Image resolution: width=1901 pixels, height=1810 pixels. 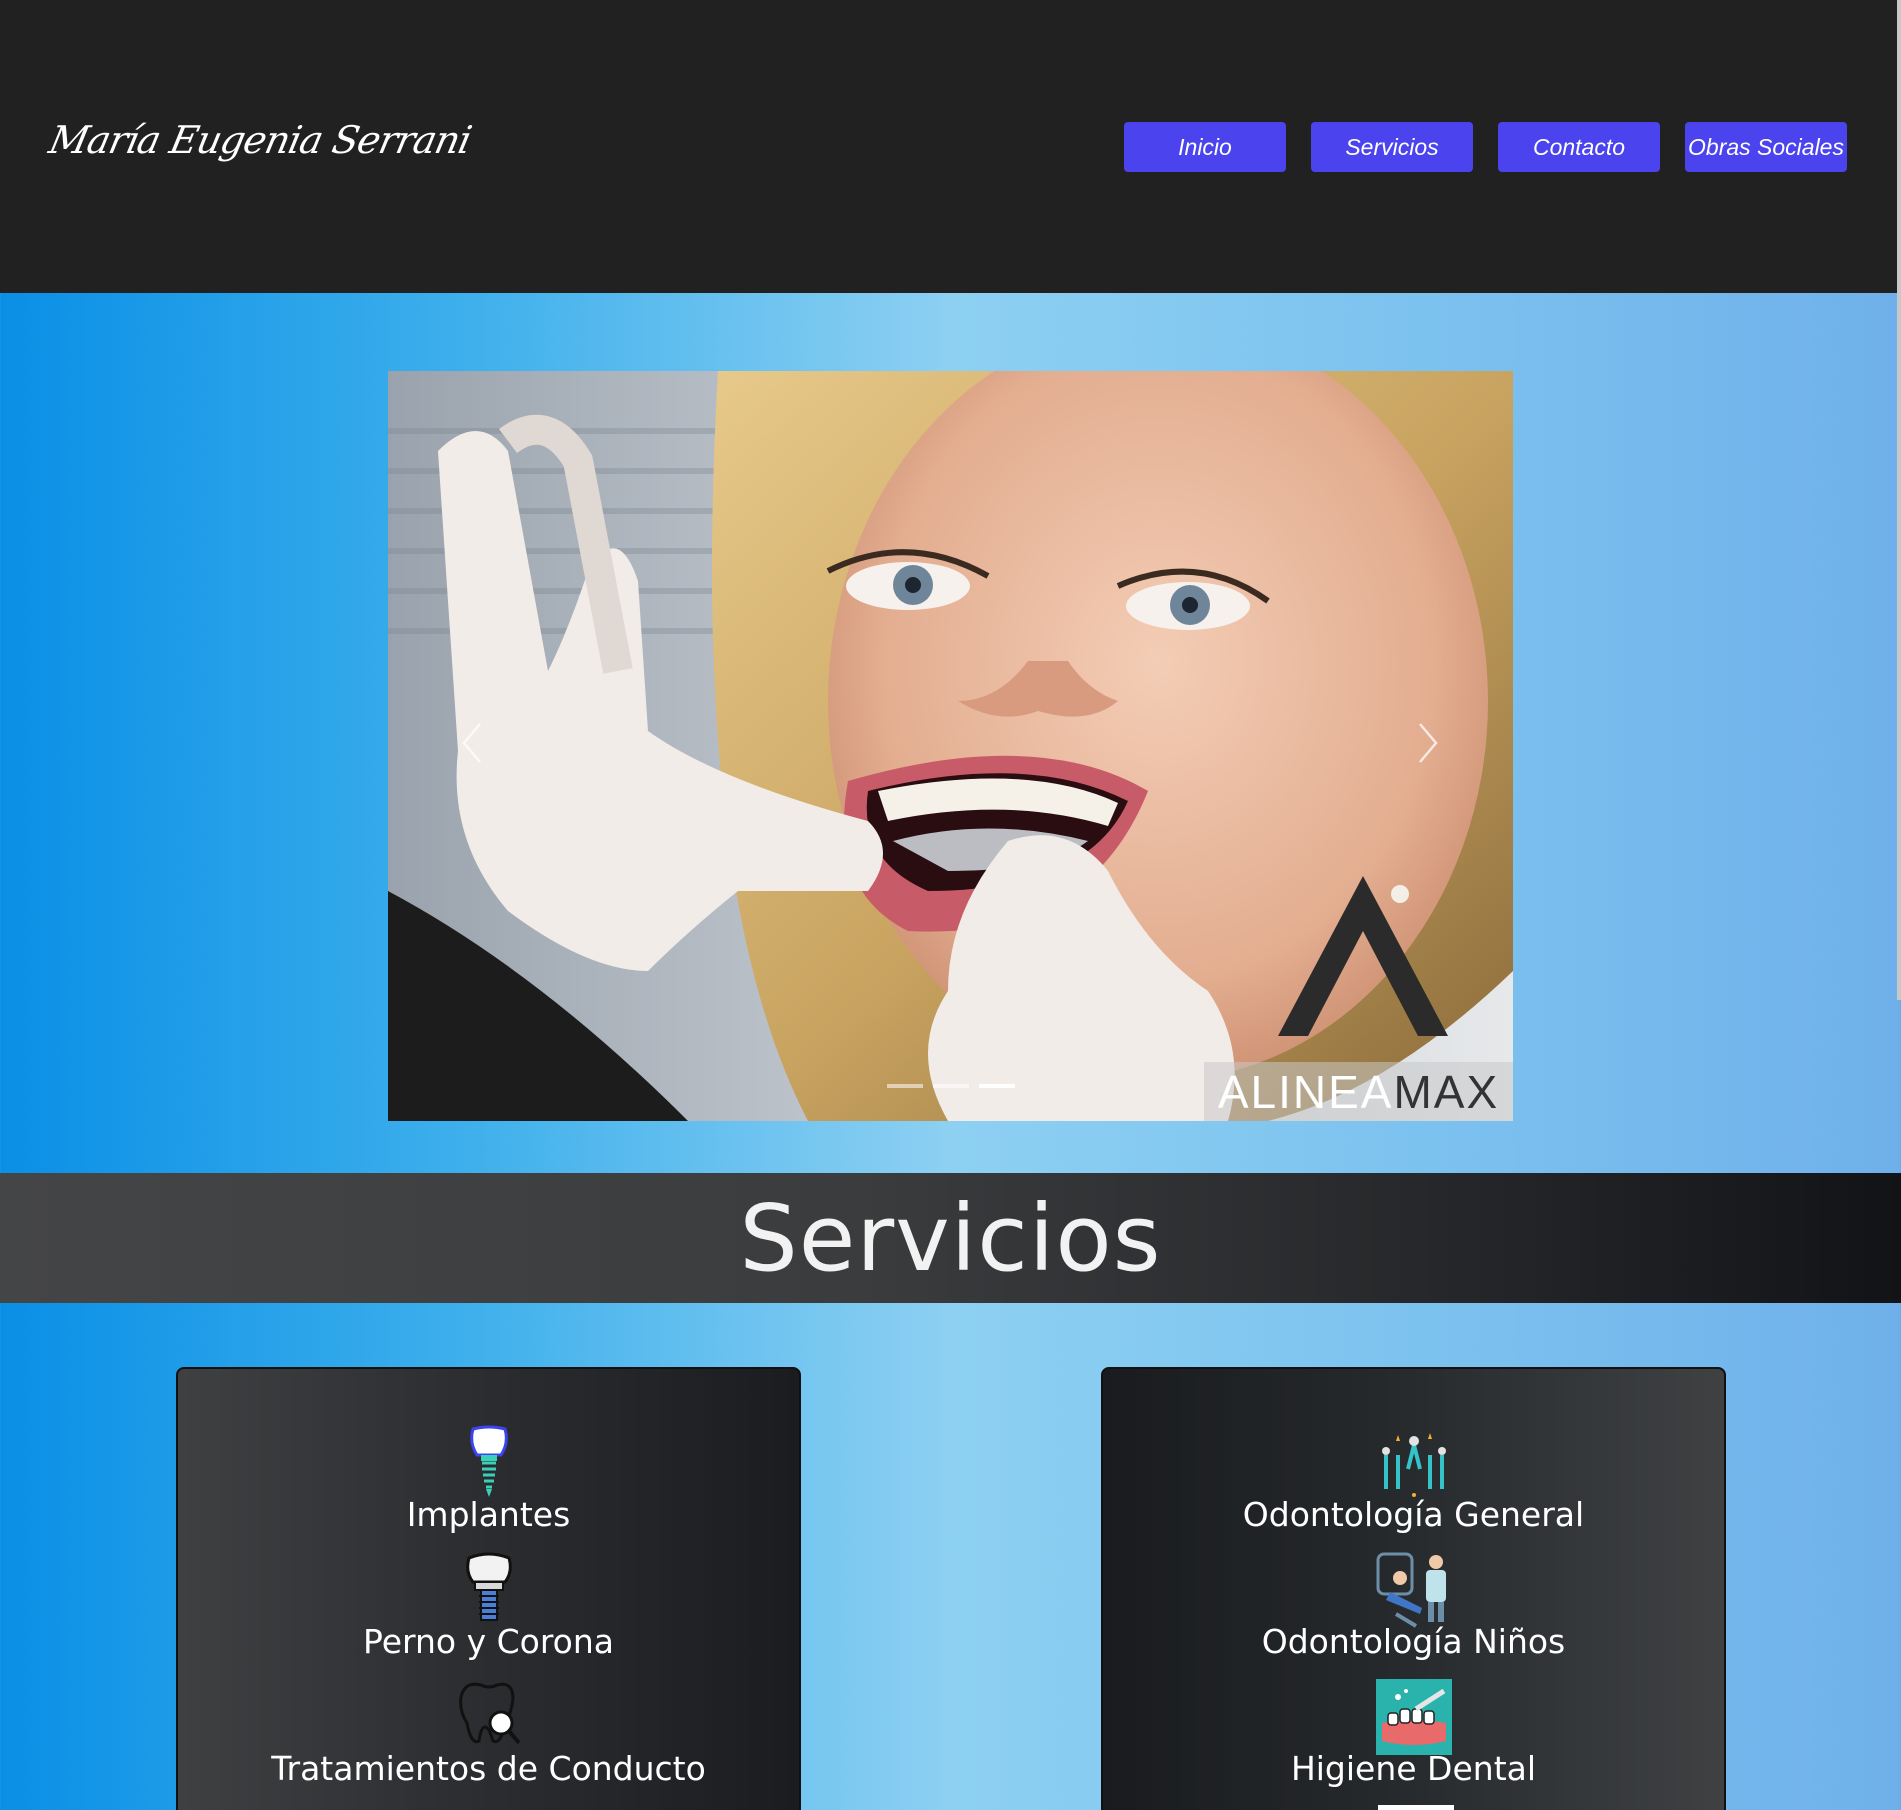 What do you see at coordinates (489, 1713) in the screenshot?
I see `tooth-magnifier-icon` at bounding box center [489, 1713].